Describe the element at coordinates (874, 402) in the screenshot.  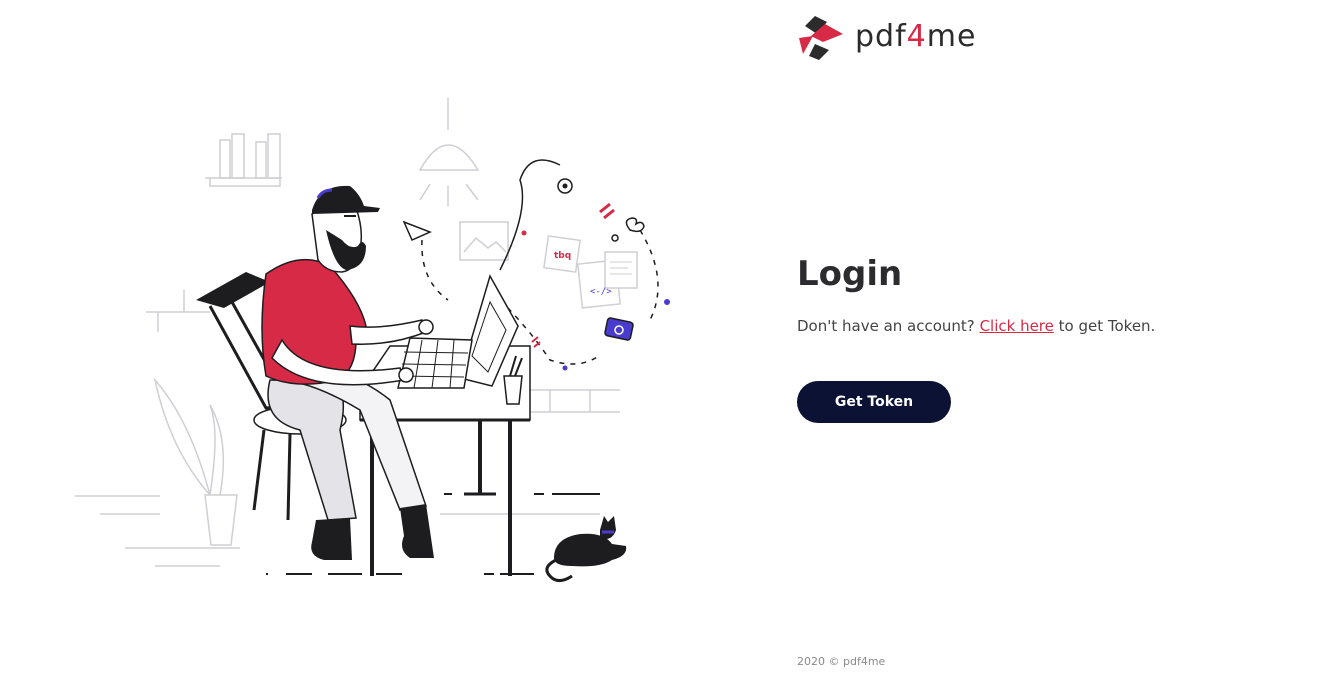
I see `get-token-button: Get Token` at that location.